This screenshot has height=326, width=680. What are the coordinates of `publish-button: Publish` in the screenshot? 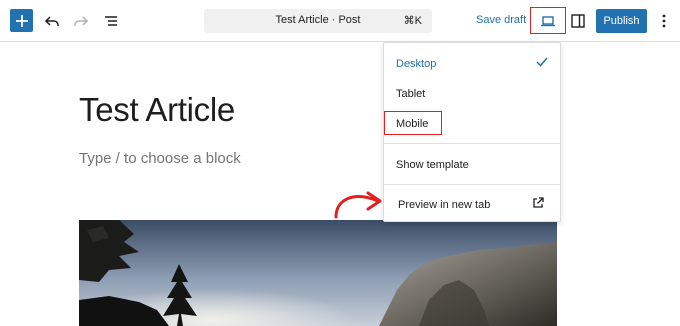 It's located at (621, 21).